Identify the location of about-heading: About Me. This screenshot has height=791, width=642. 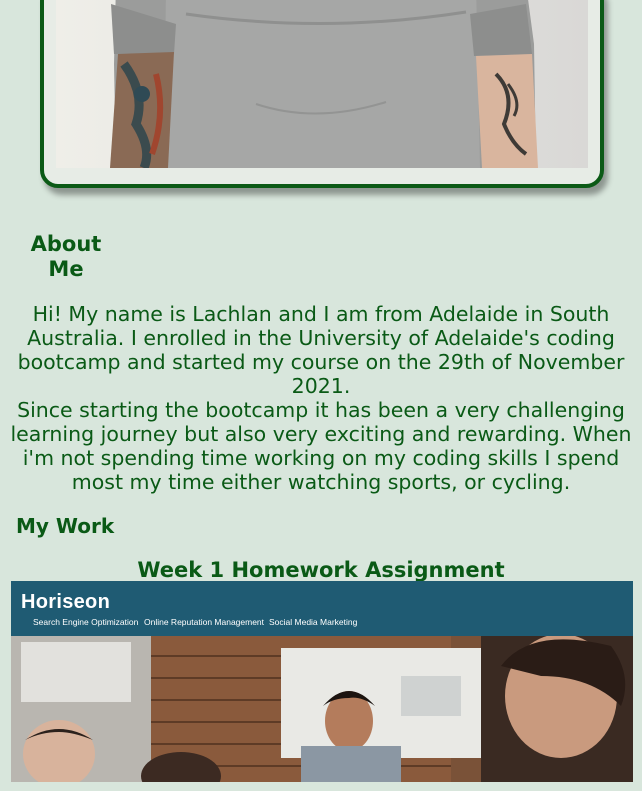
(66, 256).